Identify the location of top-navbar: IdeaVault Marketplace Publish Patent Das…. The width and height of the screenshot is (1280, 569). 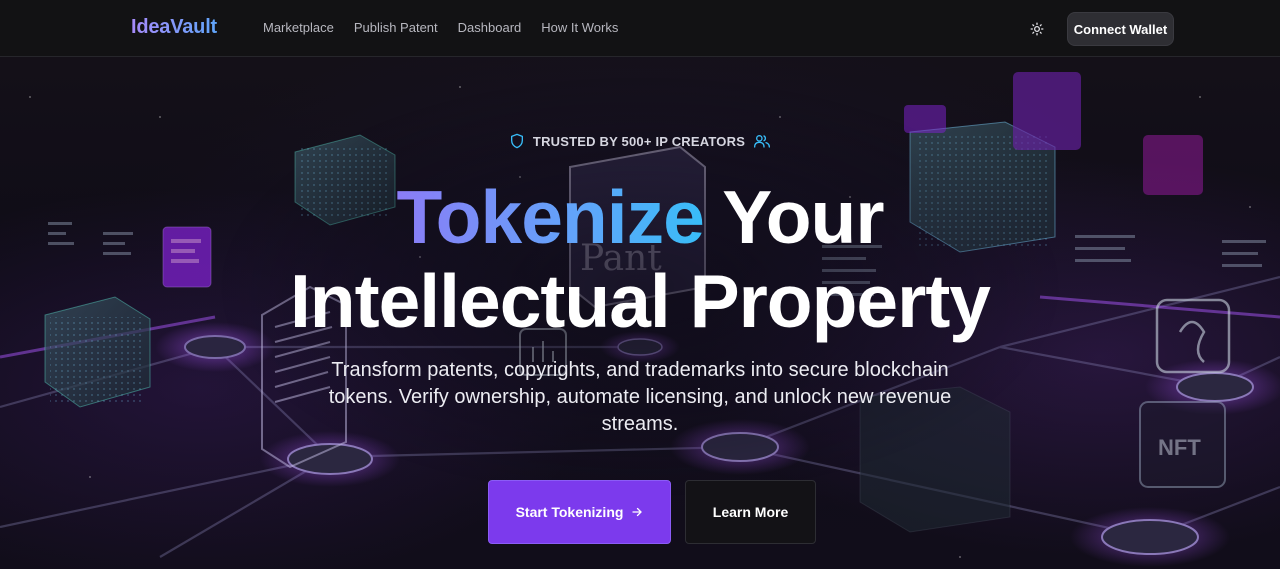
(640, 28).